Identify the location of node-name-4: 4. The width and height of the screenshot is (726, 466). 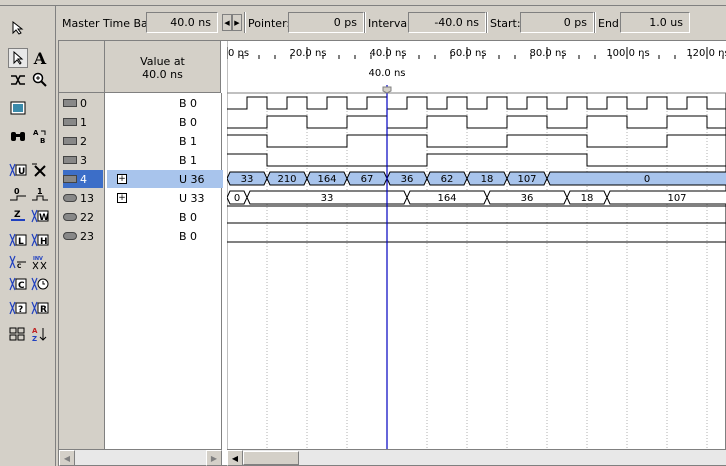
(83, 179).